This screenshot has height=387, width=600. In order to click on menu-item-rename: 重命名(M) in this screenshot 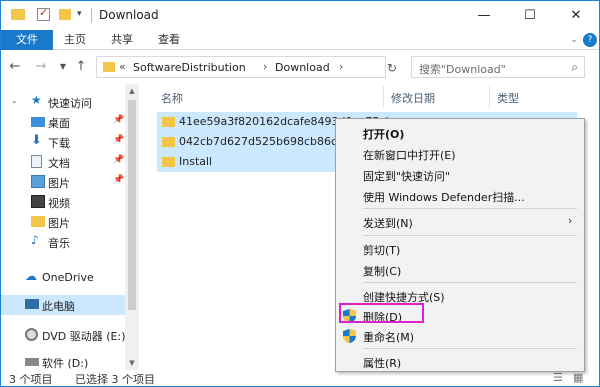, I will do `click(460, 335)`.